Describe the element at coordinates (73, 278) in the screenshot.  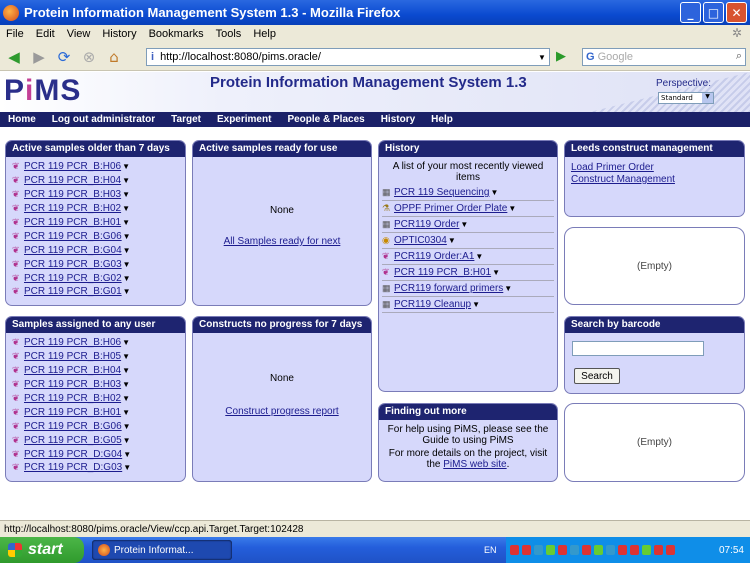
I see `sample-link: PCR 119 PCR_B:G02` at that location.